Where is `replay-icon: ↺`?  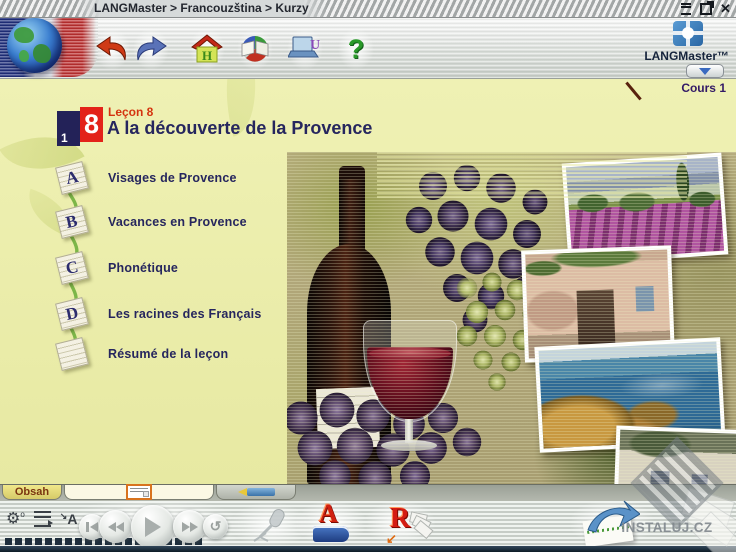 replay-icon: ↺ is located at coordinates (215, 526).